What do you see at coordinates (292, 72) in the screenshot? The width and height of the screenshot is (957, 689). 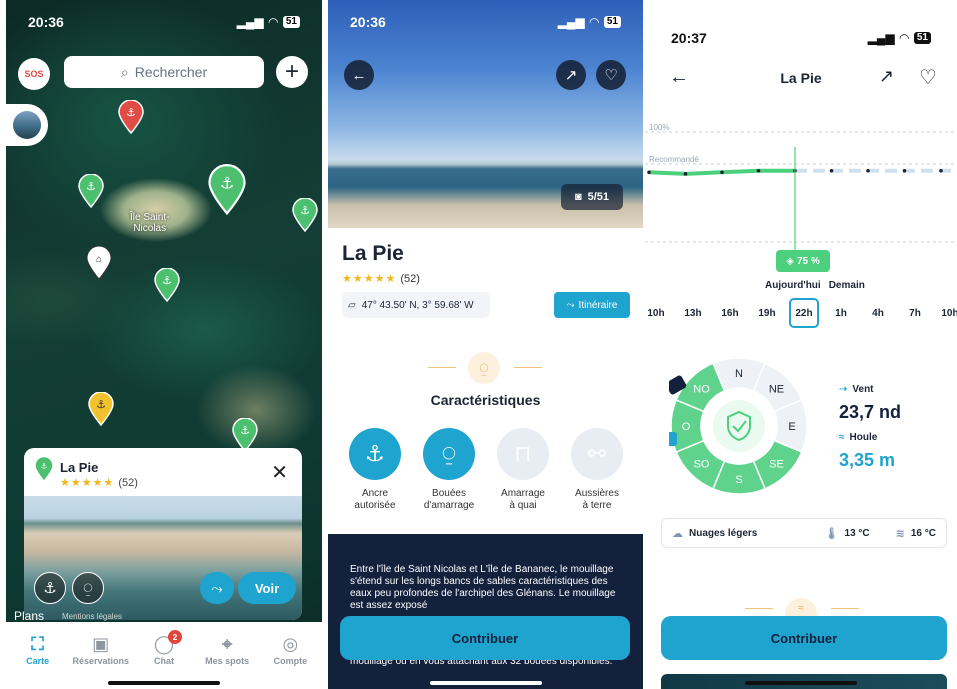 I see `add-button: +` at bounding box center [292, 72].